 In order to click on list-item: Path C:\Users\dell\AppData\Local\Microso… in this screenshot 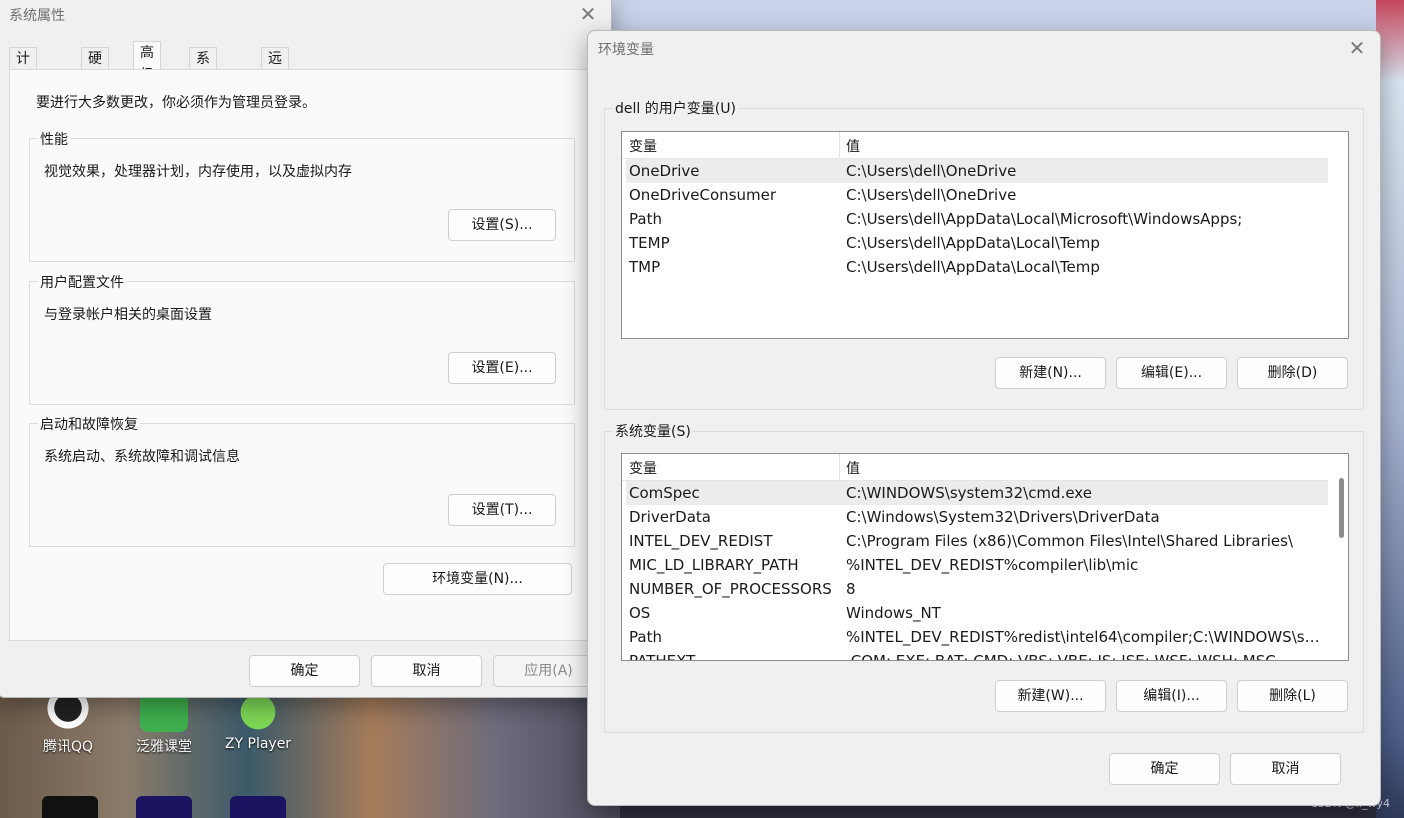, I will do `click(977, 219)`.